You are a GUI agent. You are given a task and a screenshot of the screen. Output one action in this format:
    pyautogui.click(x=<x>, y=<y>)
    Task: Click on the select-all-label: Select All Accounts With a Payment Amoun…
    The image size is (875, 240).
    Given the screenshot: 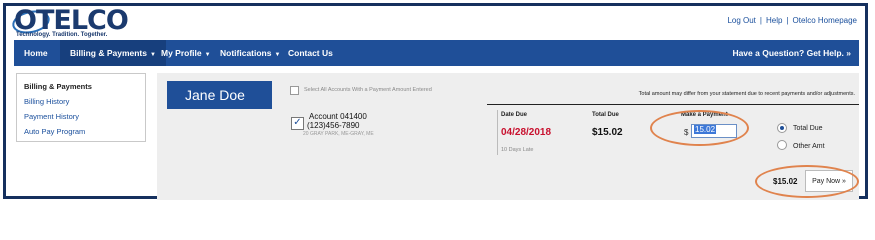 What is the action you would take?
    pyautogui.click(x=368, y=90)
    